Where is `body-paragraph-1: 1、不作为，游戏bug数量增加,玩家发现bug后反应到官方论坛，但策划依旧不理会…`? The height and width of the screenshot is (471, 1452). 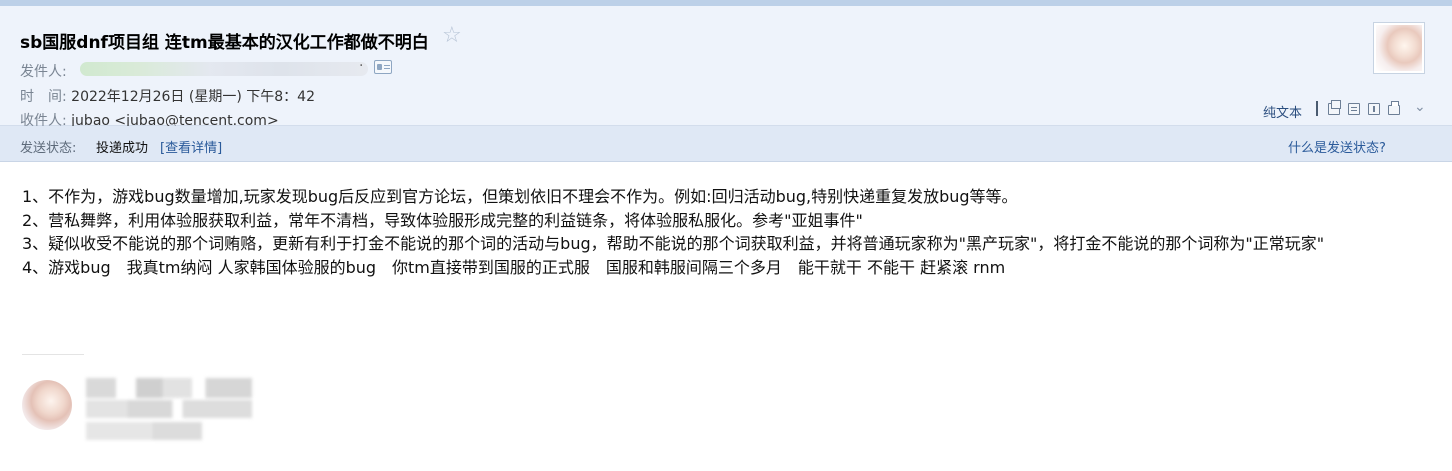 body-paragraph-1: 1、不作为，游戏bug数量增加,玩家发现bug后反应到官方论坛，但策划依旧不理会… is located at coordinates (520, 196).